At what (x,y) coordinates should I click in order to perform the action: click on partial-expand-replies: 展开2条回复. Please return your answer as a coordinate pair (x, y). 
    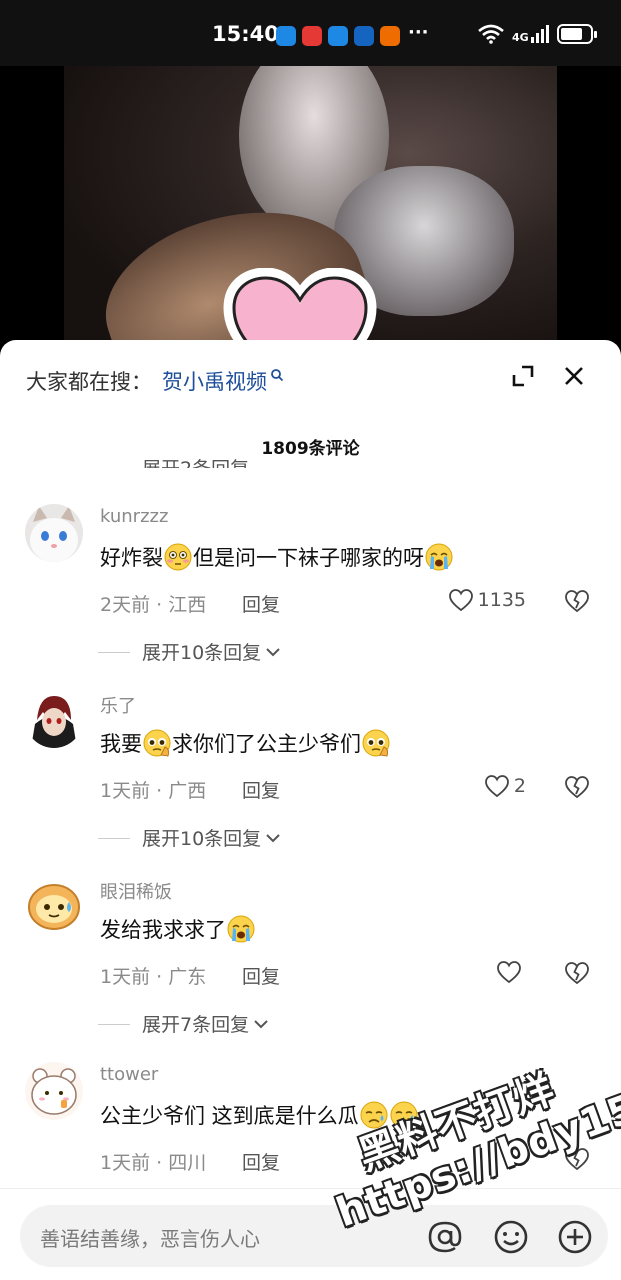
    Looking at the image, I should click on (222, 458).